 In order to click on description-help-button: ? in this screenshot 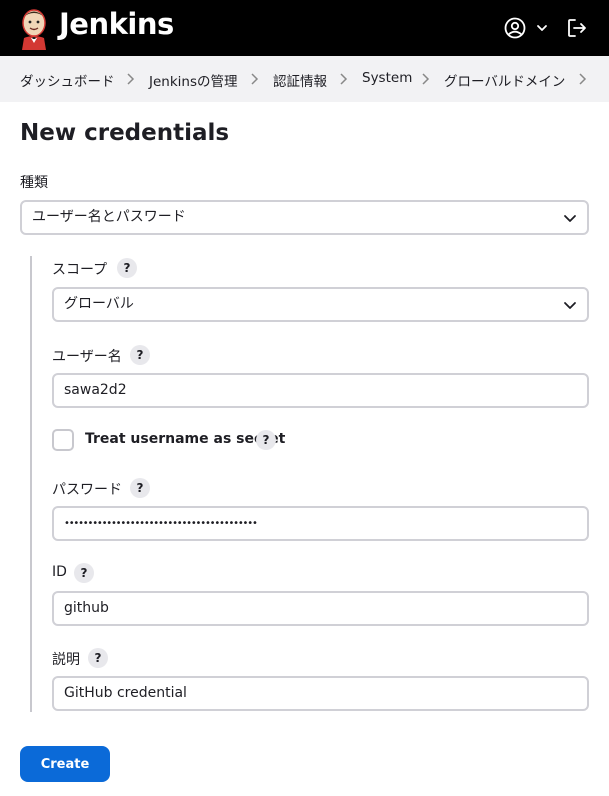, I will do `click(98, 658)`.